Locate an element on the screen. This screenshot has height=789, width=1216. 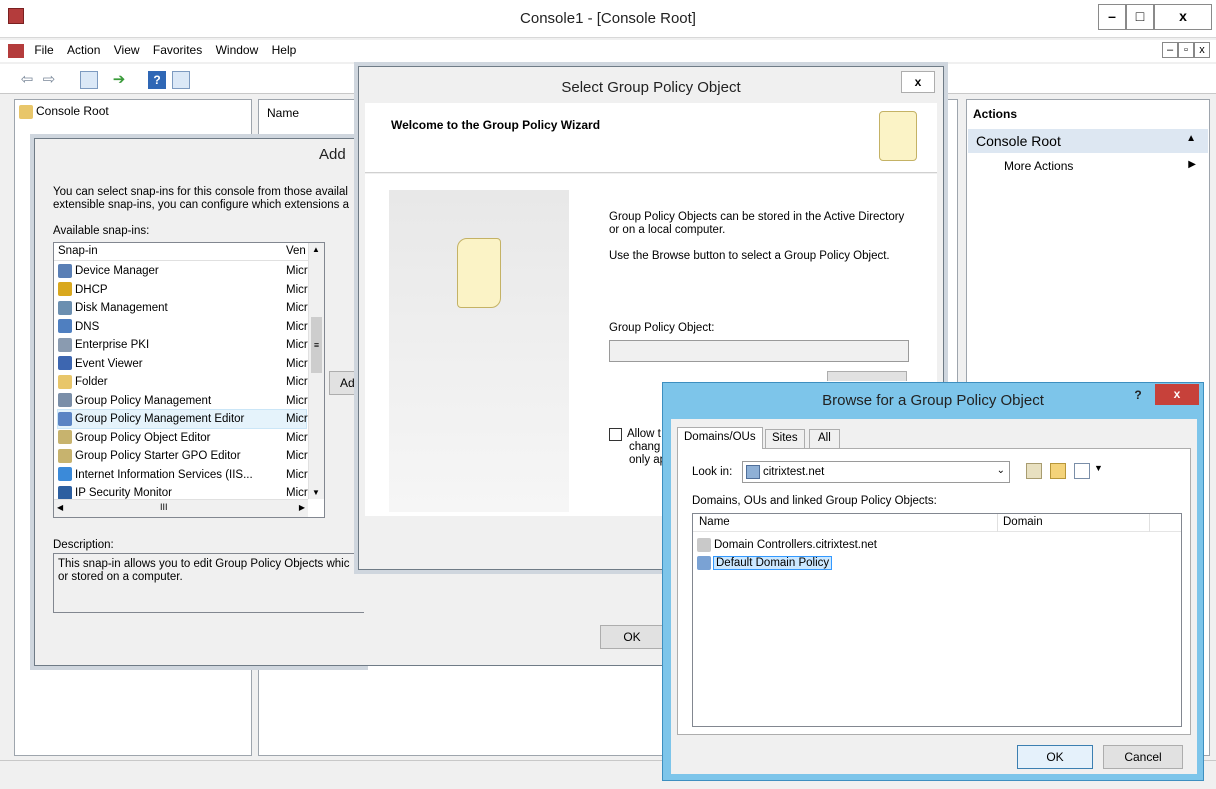
horizontal-scrollbar: ◀ III ▶ is located at coordinates (181, 508).